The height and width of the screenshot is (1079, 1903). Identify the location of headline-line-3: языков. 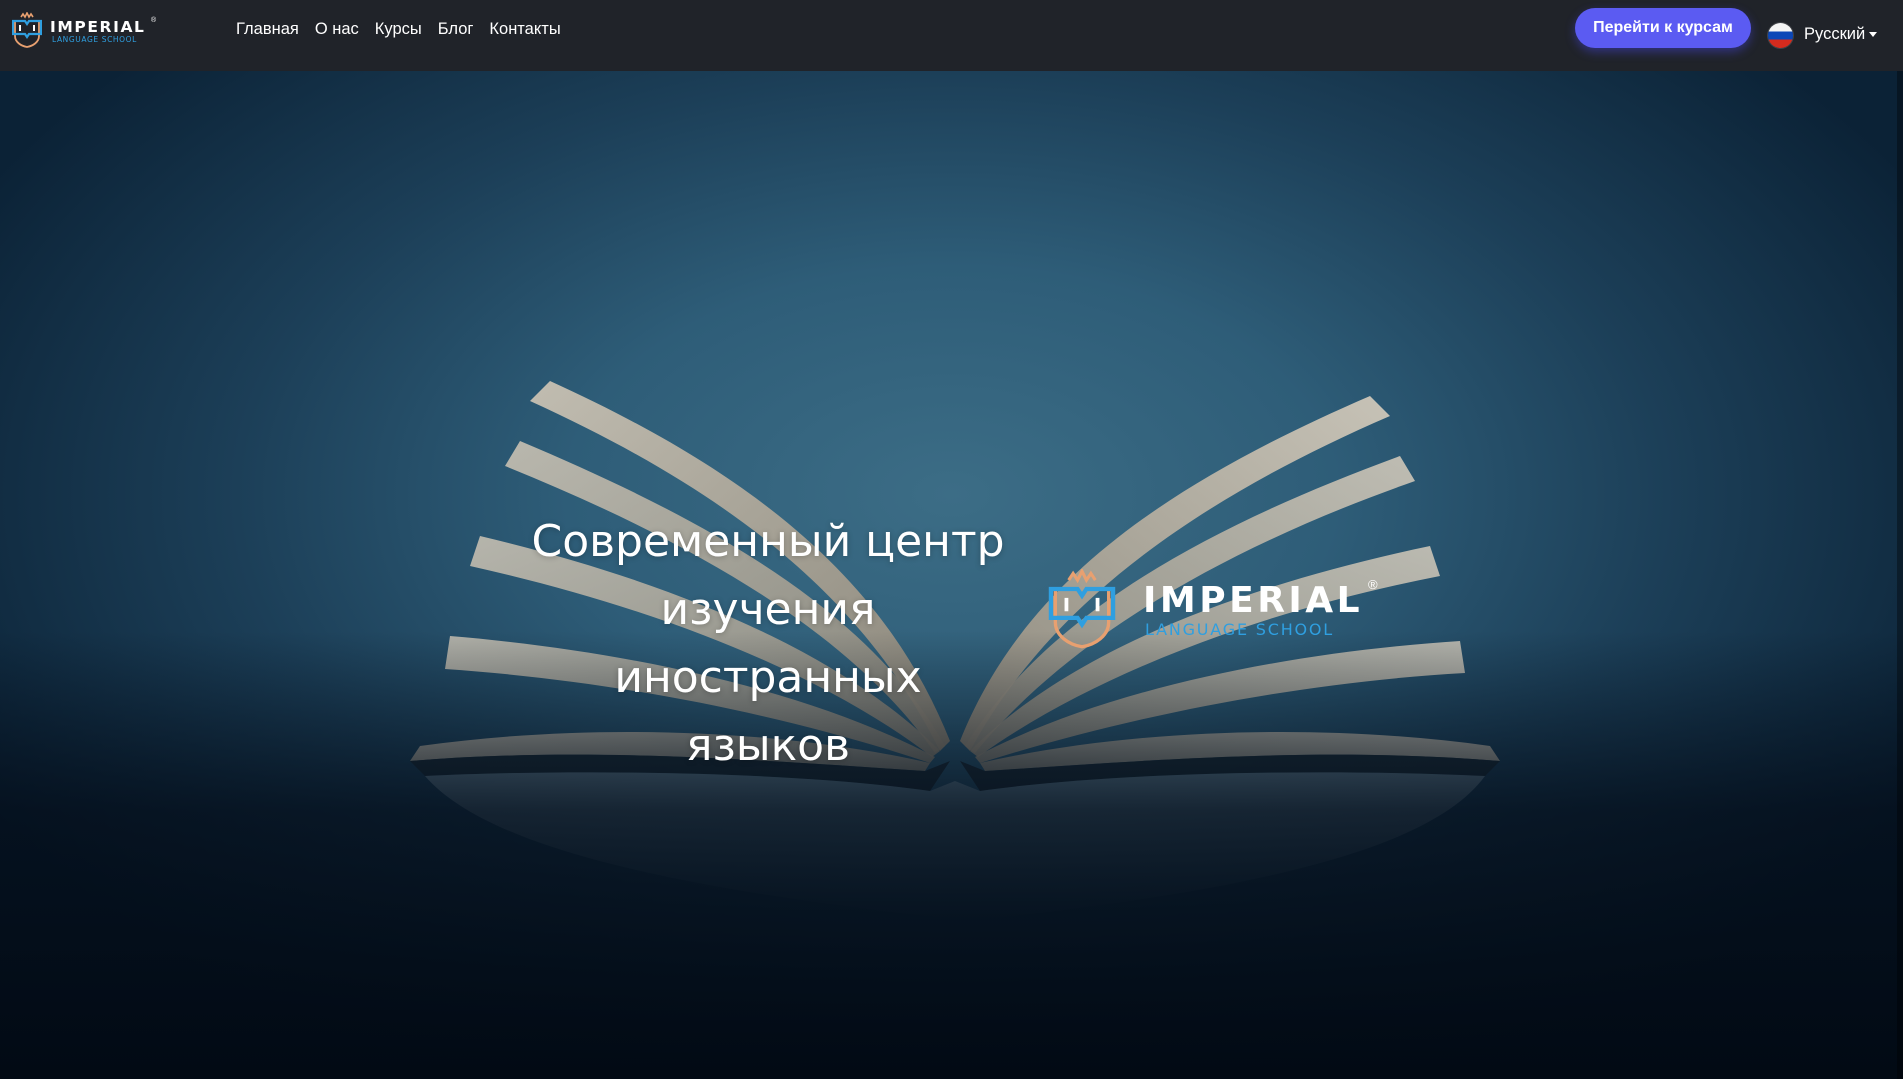
(768, 745).